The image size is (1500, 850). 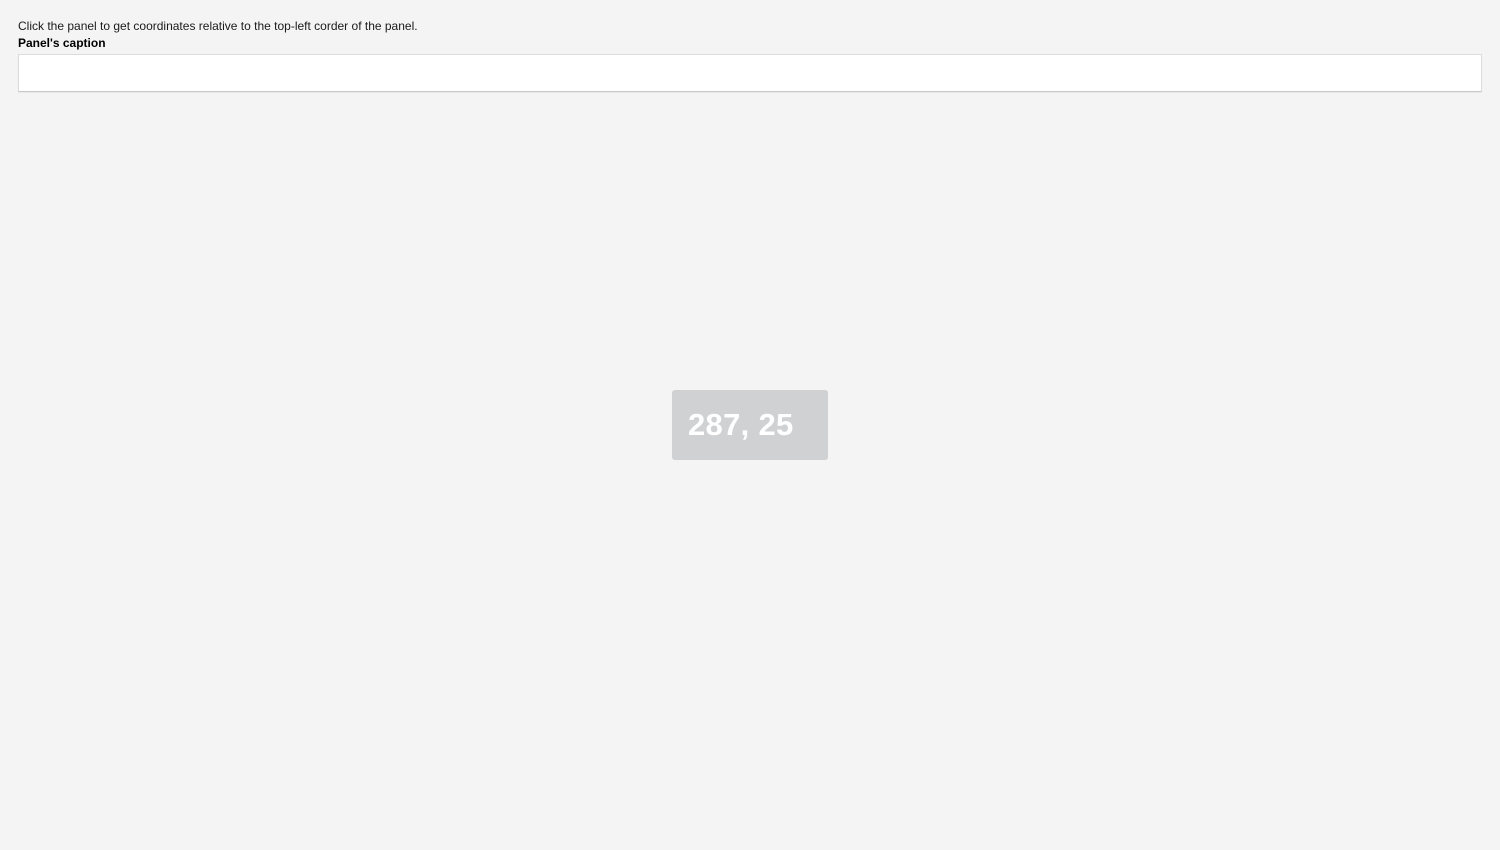 I want to click on coordinates-toast: 287, 25, so click(x=750, y=425).